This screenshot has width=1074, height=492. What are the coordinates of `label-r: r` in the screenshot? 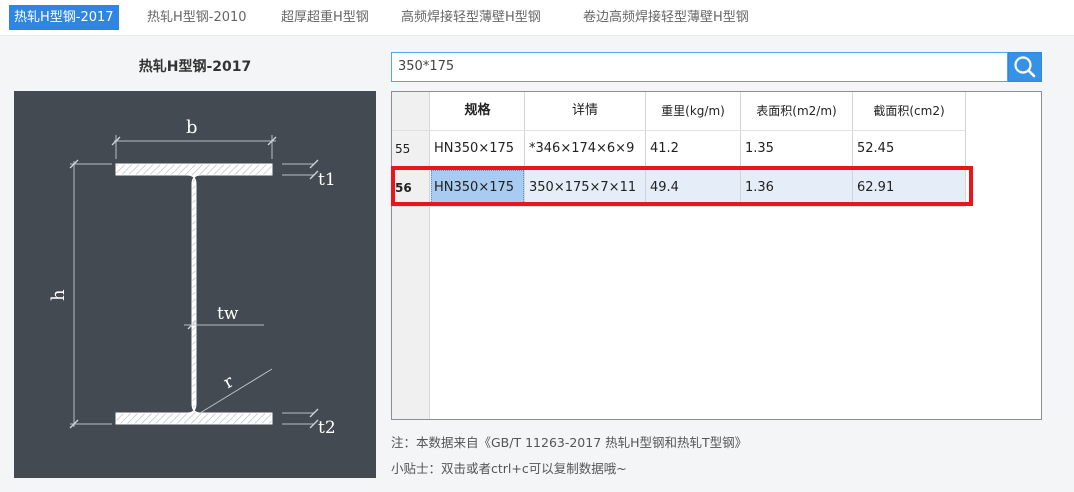 It's located at (229, 382).